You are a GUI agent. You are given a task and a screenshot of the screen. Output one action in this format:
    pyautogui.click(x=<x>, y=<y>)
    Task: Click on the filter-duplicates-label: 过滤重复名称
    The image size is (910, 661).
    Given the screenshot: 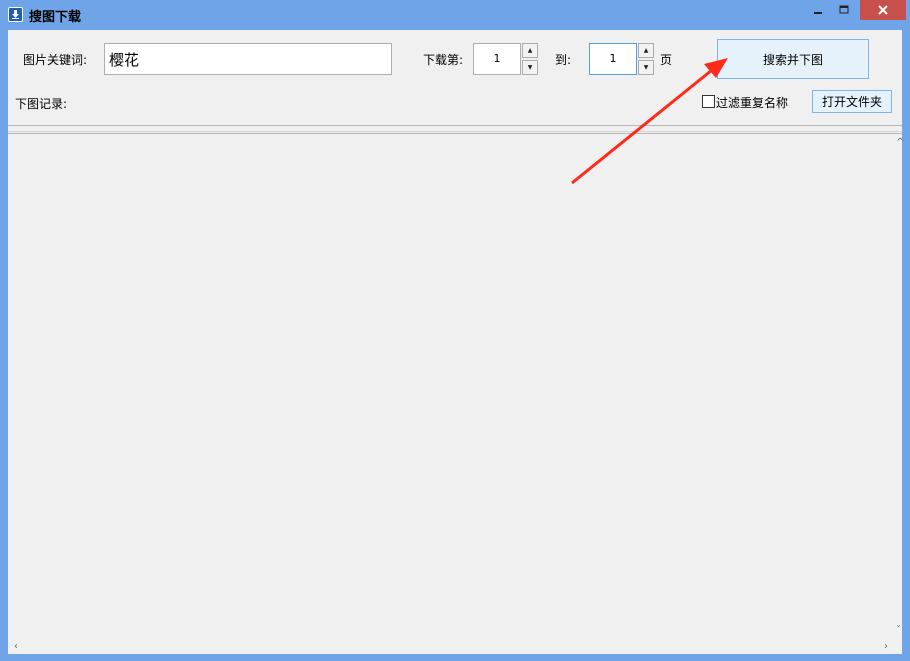 What is the action you would take?
    pyautogui.click(x=752, y=102)
    